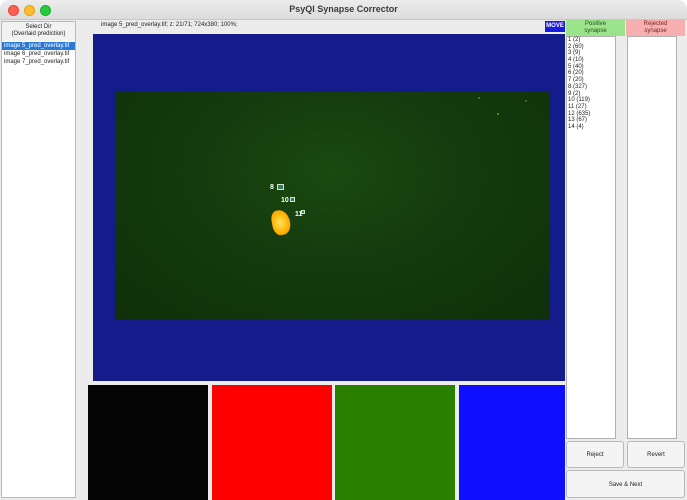 This screenshot has width=687, height=500. What do you see at coordinates (595, 454) in the screenshot?
I see `reject-button: Reject` at bounding box center [595, 454].